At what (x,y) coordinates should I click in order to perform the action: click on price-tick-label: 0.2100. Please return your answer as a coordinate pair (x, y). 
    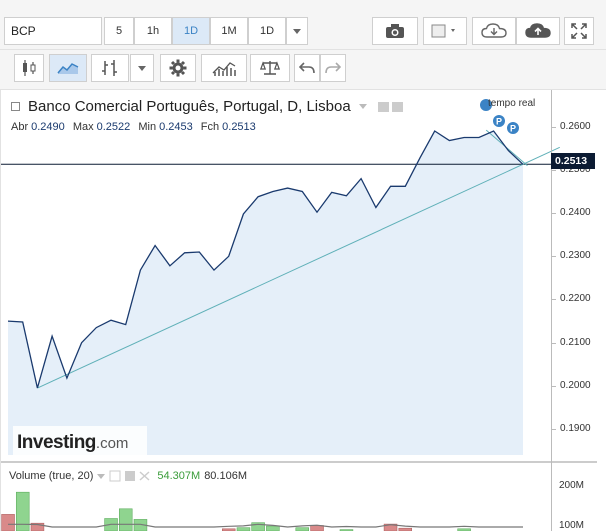
    Looking at the image, I should click on (575, 342).